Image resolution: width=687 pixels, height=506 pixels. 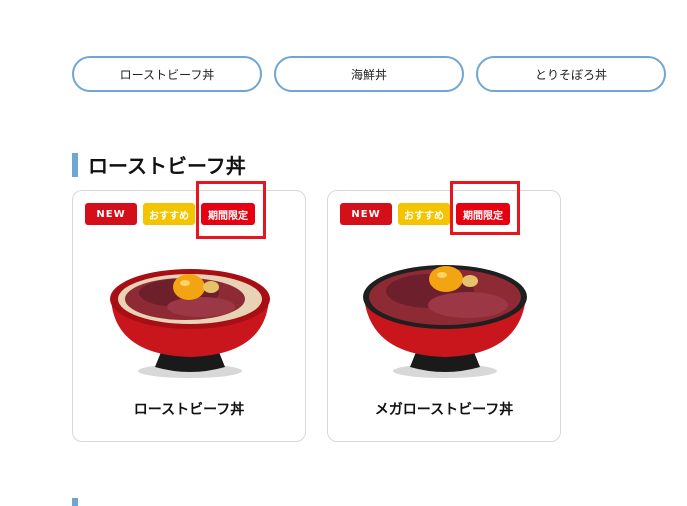 I want to click on mega-roast-beef-bowl-image, so click(x=445, y=321).